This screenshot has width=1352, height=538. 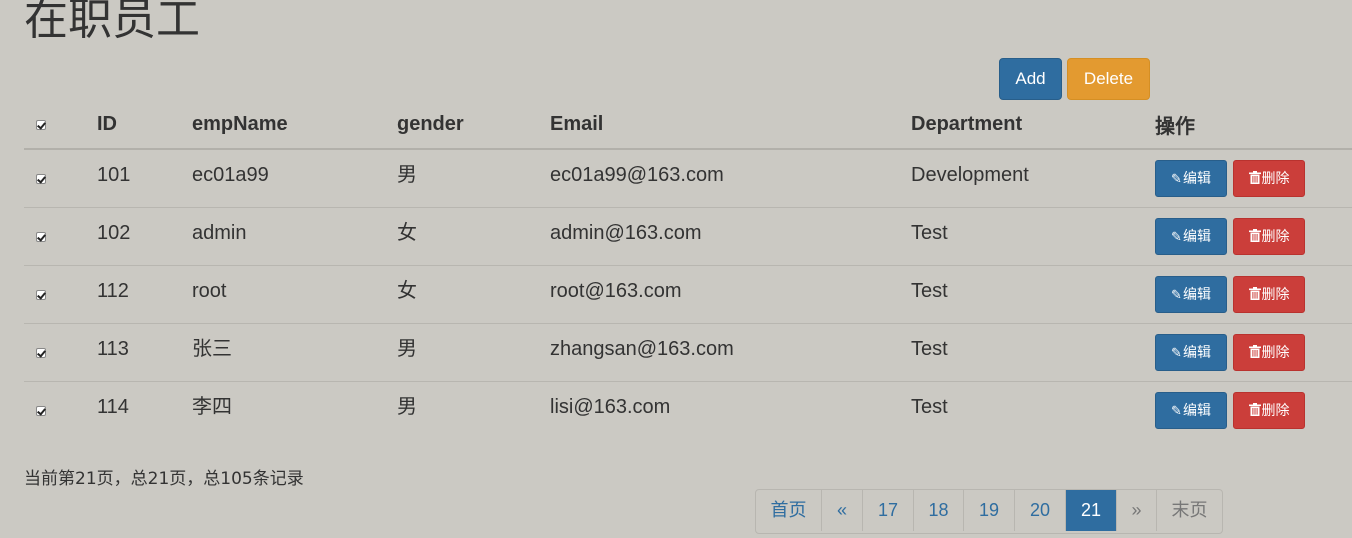 I want to click on table-header-row: ID empName gender Email Department 操作, so click(x=688, y=125).